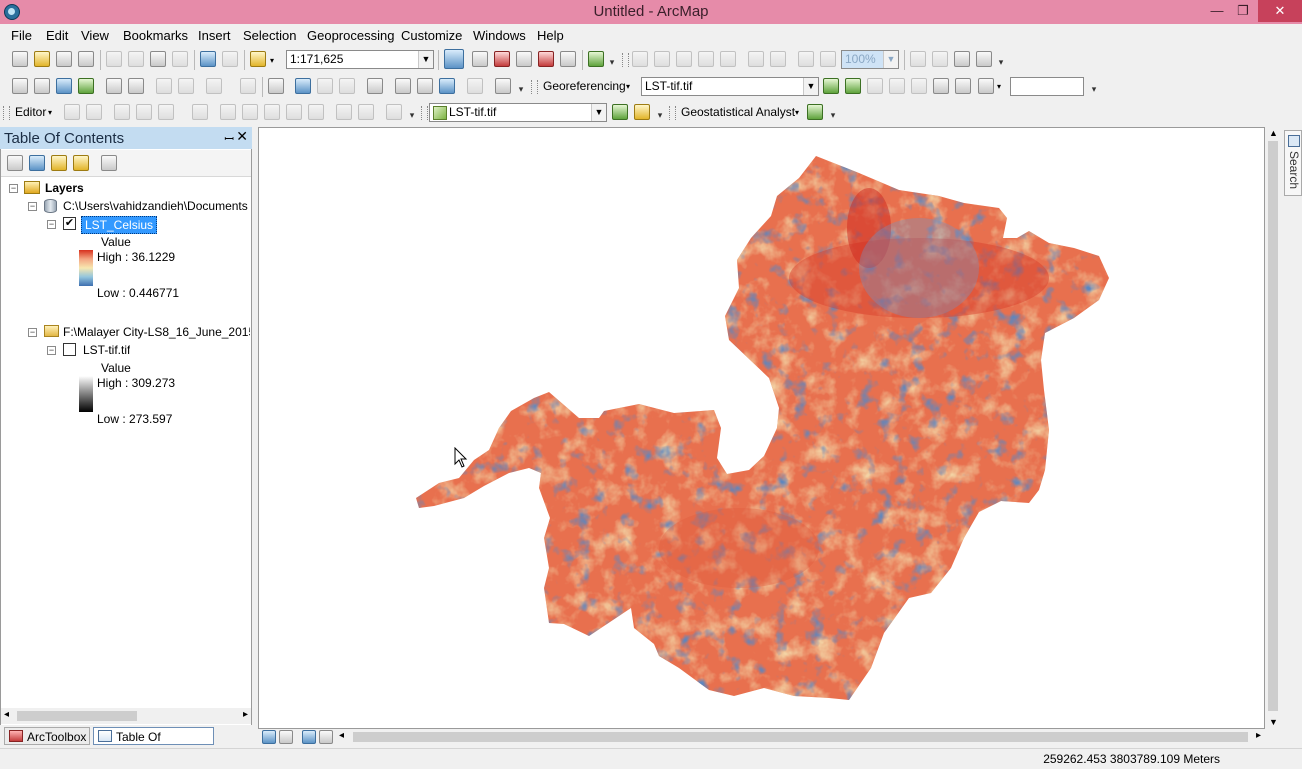  I want to click on shift-icon, so click(875, 86).